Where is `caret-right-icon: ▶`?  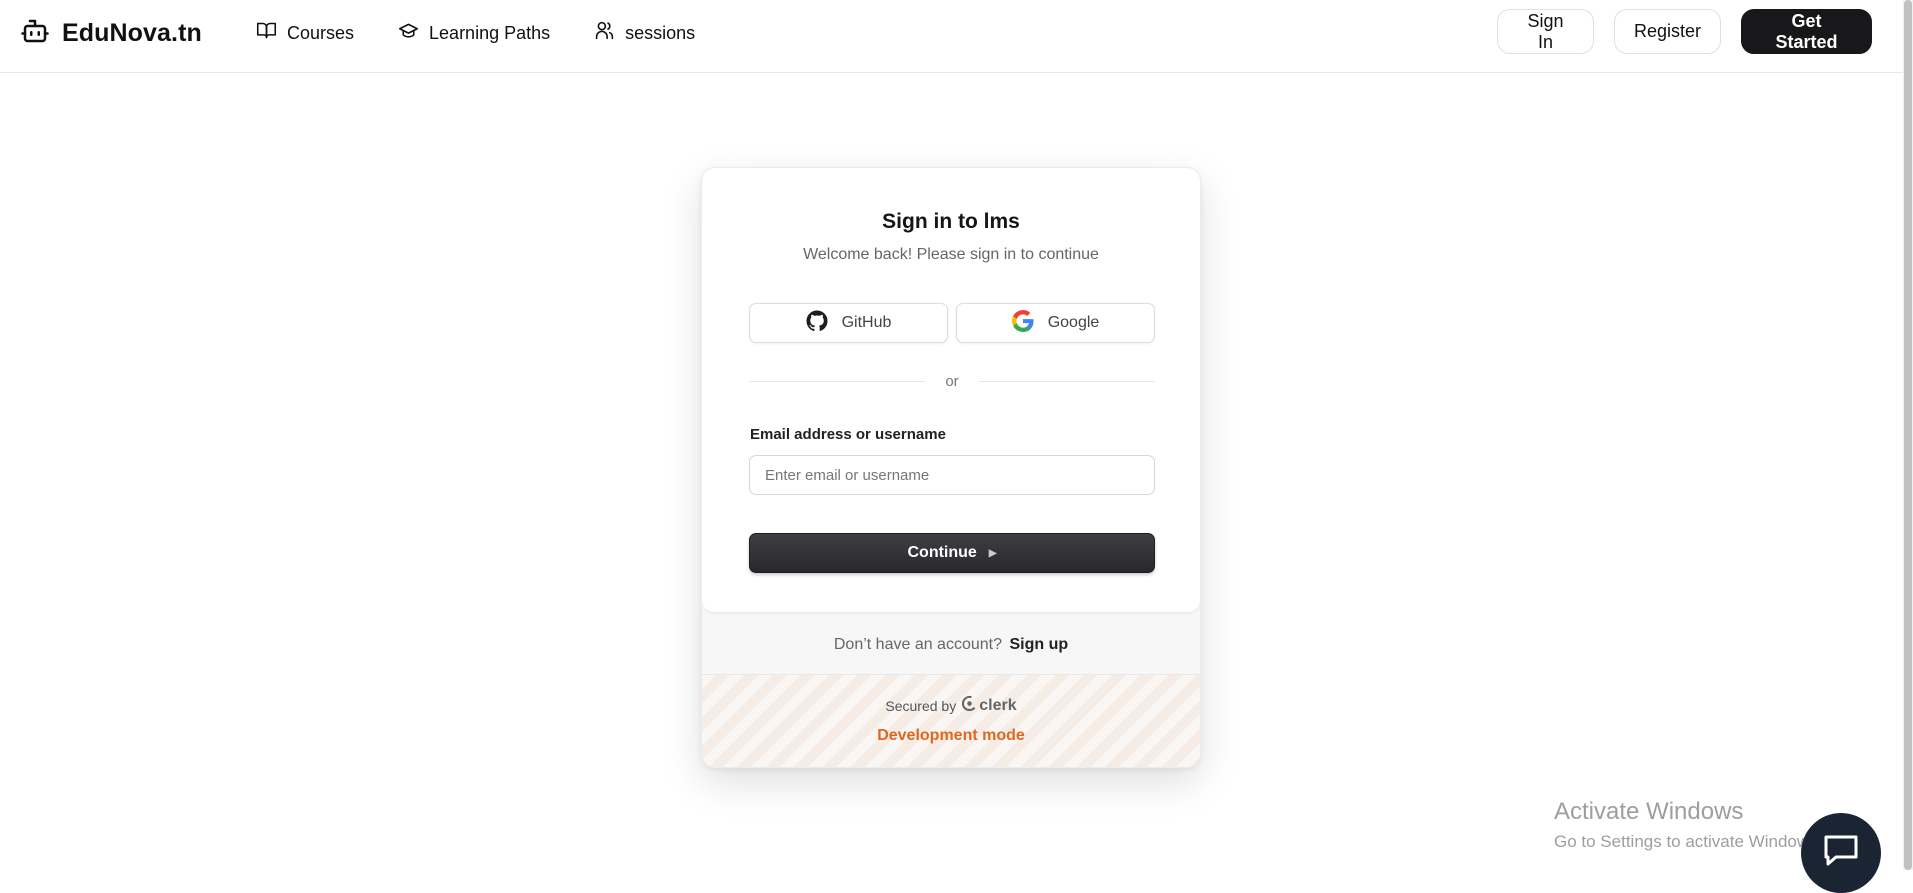
caret-right-icon: ▶ is located at coordinates (992, 553).